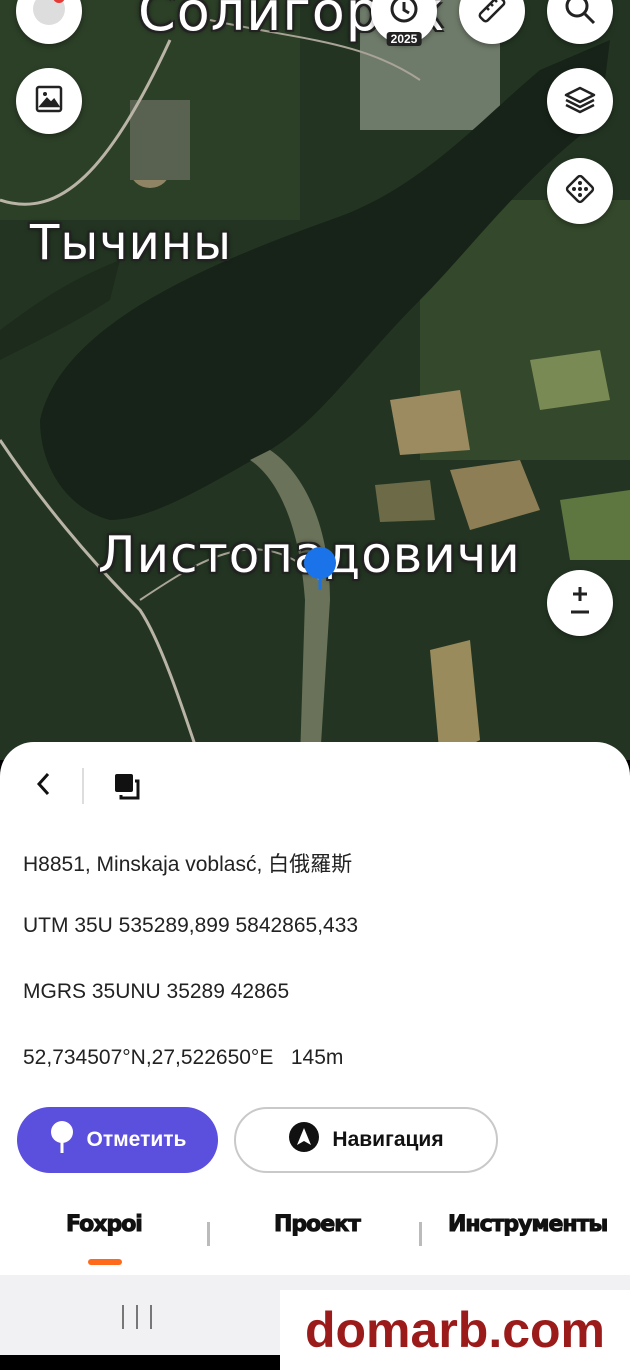 The height and width of the screenshot is (1370, 630). What do you see at coordinates (187, 863) in the screenshot?
I see `address-text: H8851, Minskaja voblasć, 白俄羅斯` at bounding box center [187, 863].